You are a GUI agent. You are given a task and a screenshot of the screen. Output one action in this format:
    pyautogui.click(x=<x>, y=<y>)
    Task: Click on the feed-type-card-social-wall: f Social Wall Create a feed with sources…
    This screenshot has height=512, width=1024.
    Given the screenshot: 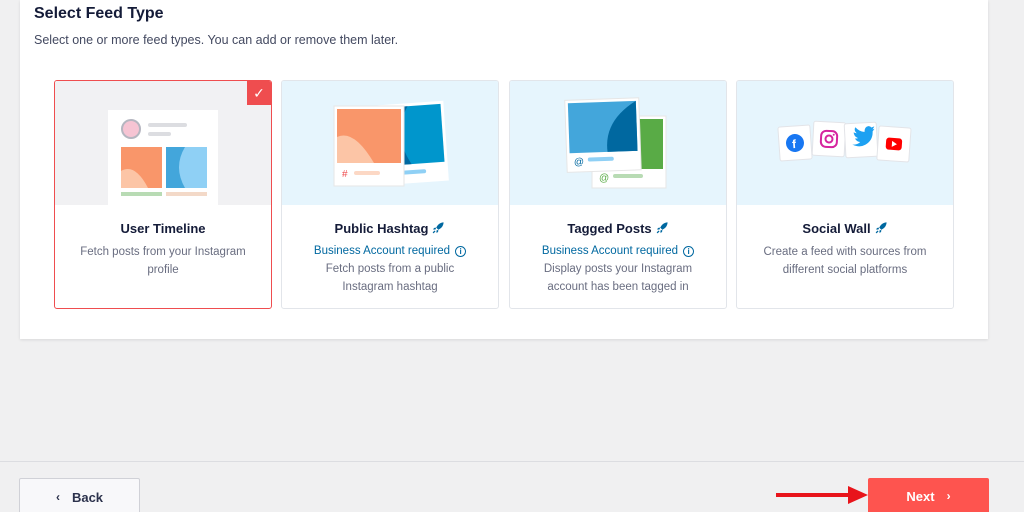 What is the action you would take?
    pyautogui.click(x=845, y=194)
    